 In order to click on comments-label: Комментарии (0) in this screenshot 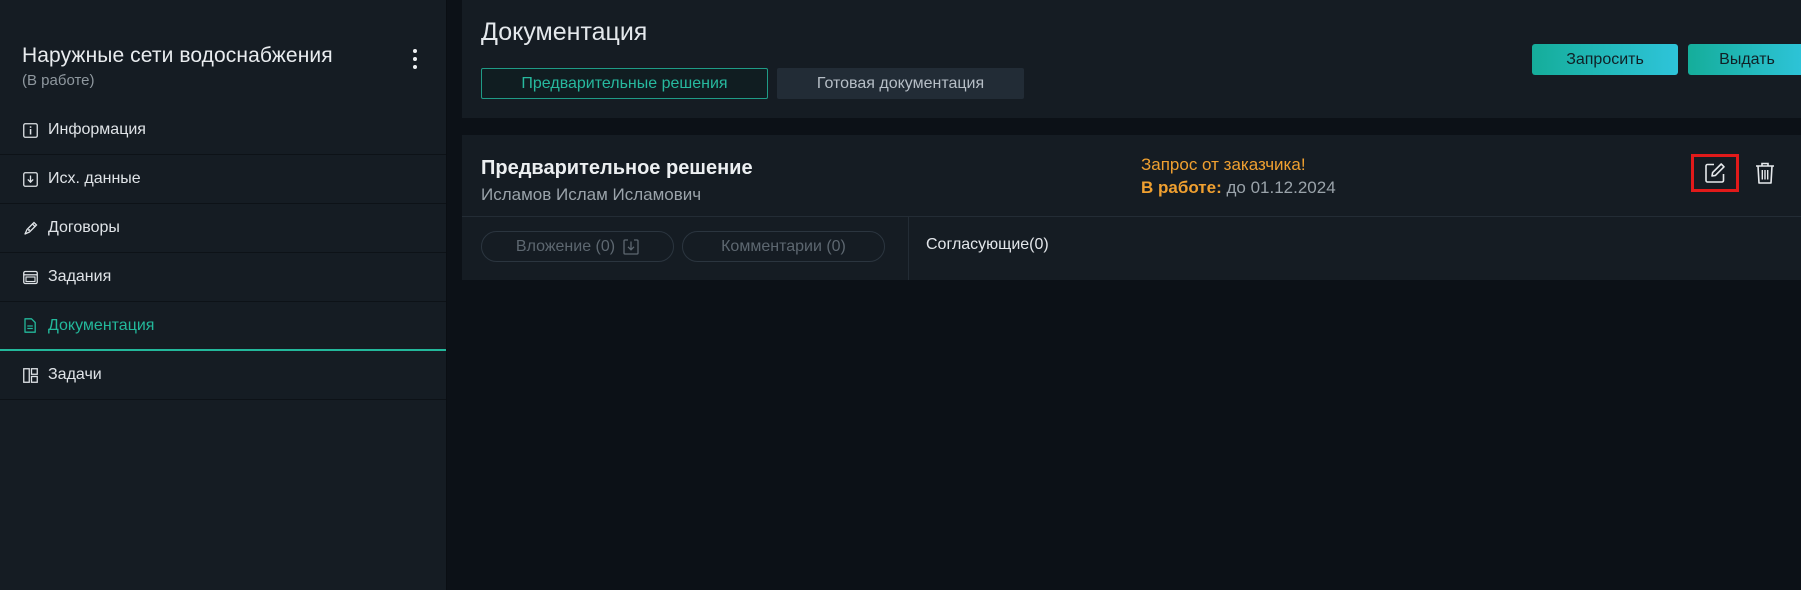, I will do `click(783, 246)`.